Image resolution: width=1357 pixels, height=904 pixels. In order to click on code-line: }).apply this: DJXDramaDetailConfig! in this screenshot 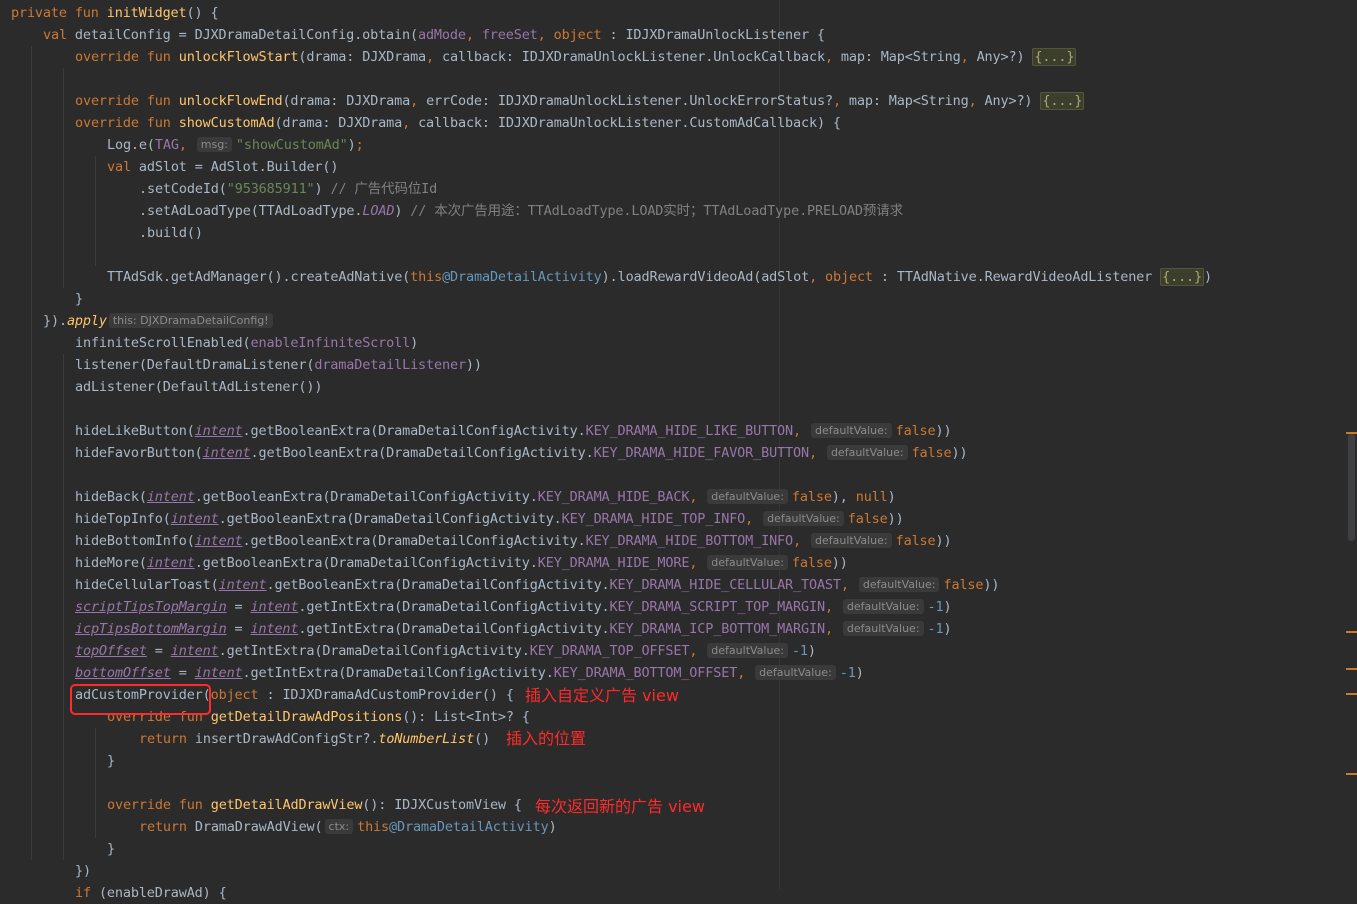, I will do `click(160, 321)`.